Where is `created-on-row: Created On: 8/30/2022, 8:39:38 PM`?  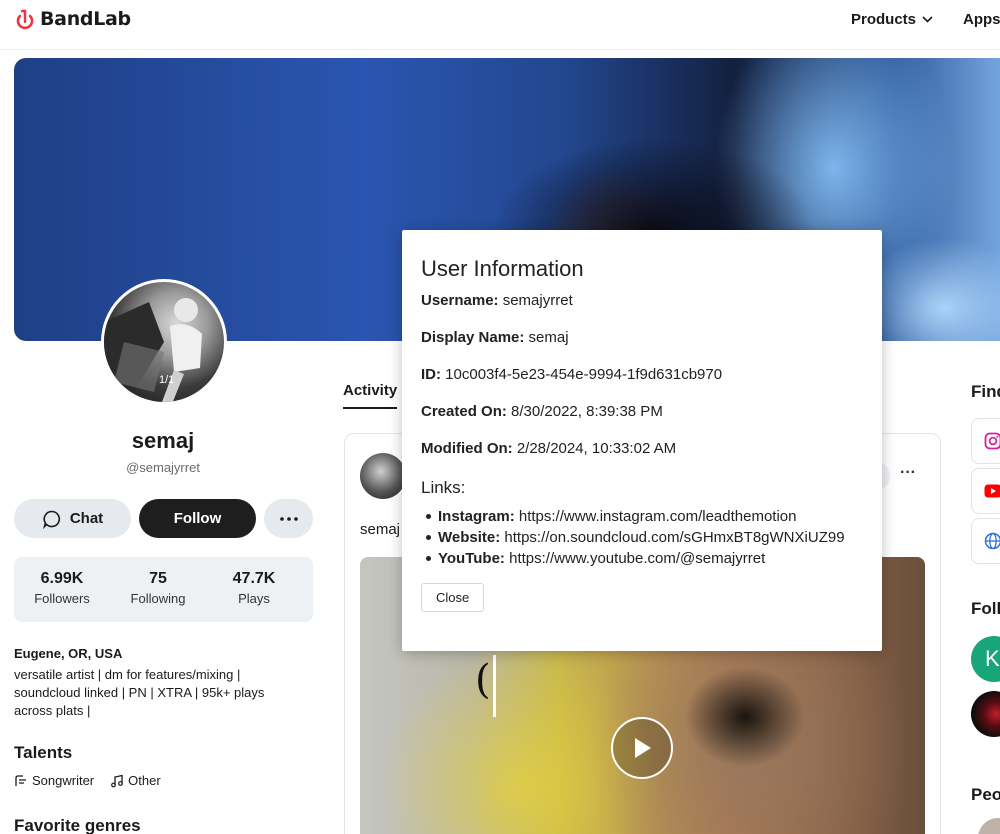 created-on-row: Created On: 8/30/2022, 8:39:38 PM is located at coordinates (642, 419).